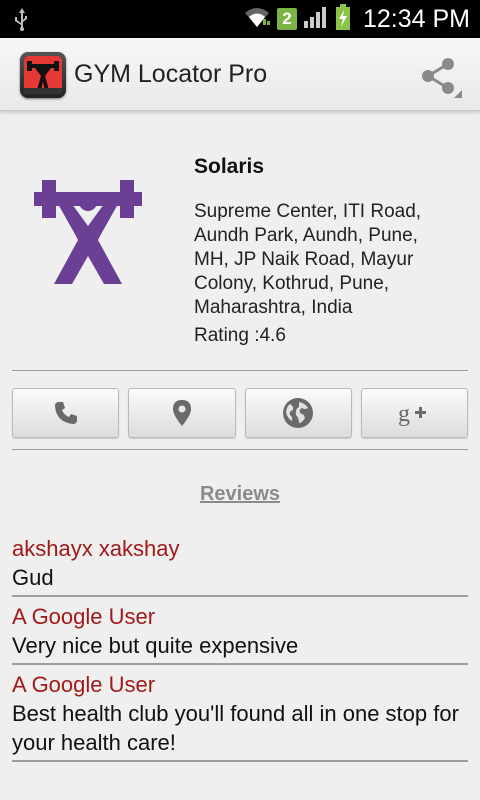 This screenshot has width=480, height=800. Describe the element at coordinates (96, 548) in the screenshot. I see `review-author: akshayx xakshay` at that location.